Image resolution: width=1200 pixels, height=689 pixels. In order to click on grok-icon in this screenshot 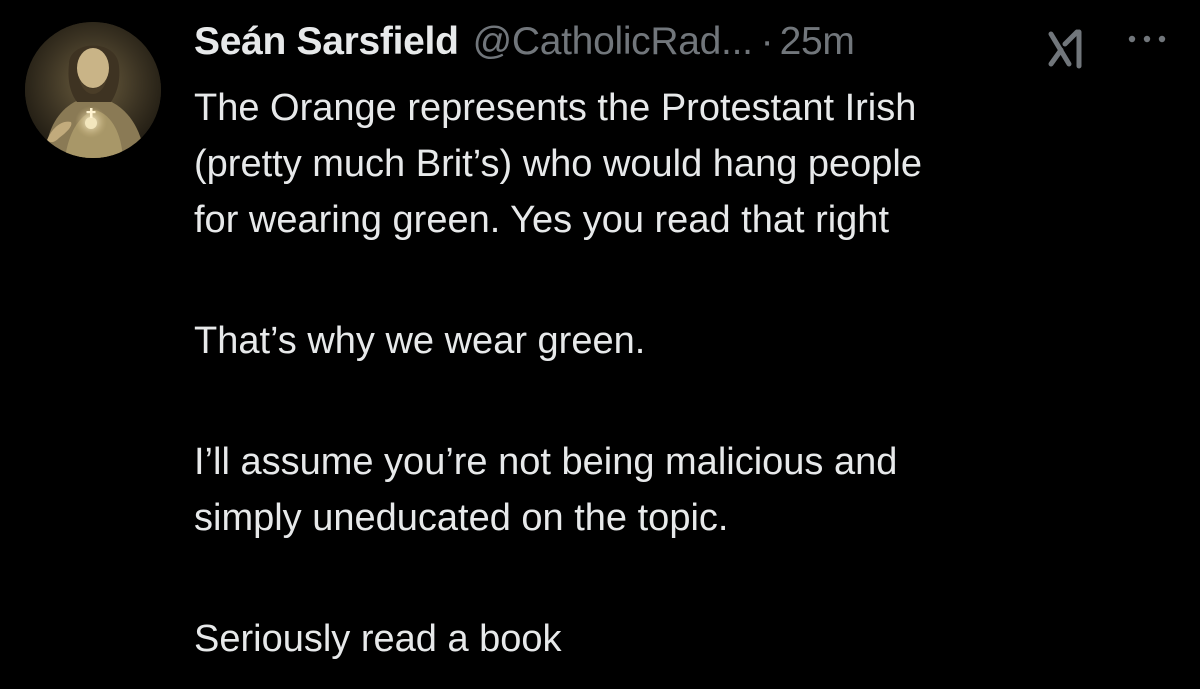, I will do `click(1068, 49)`.